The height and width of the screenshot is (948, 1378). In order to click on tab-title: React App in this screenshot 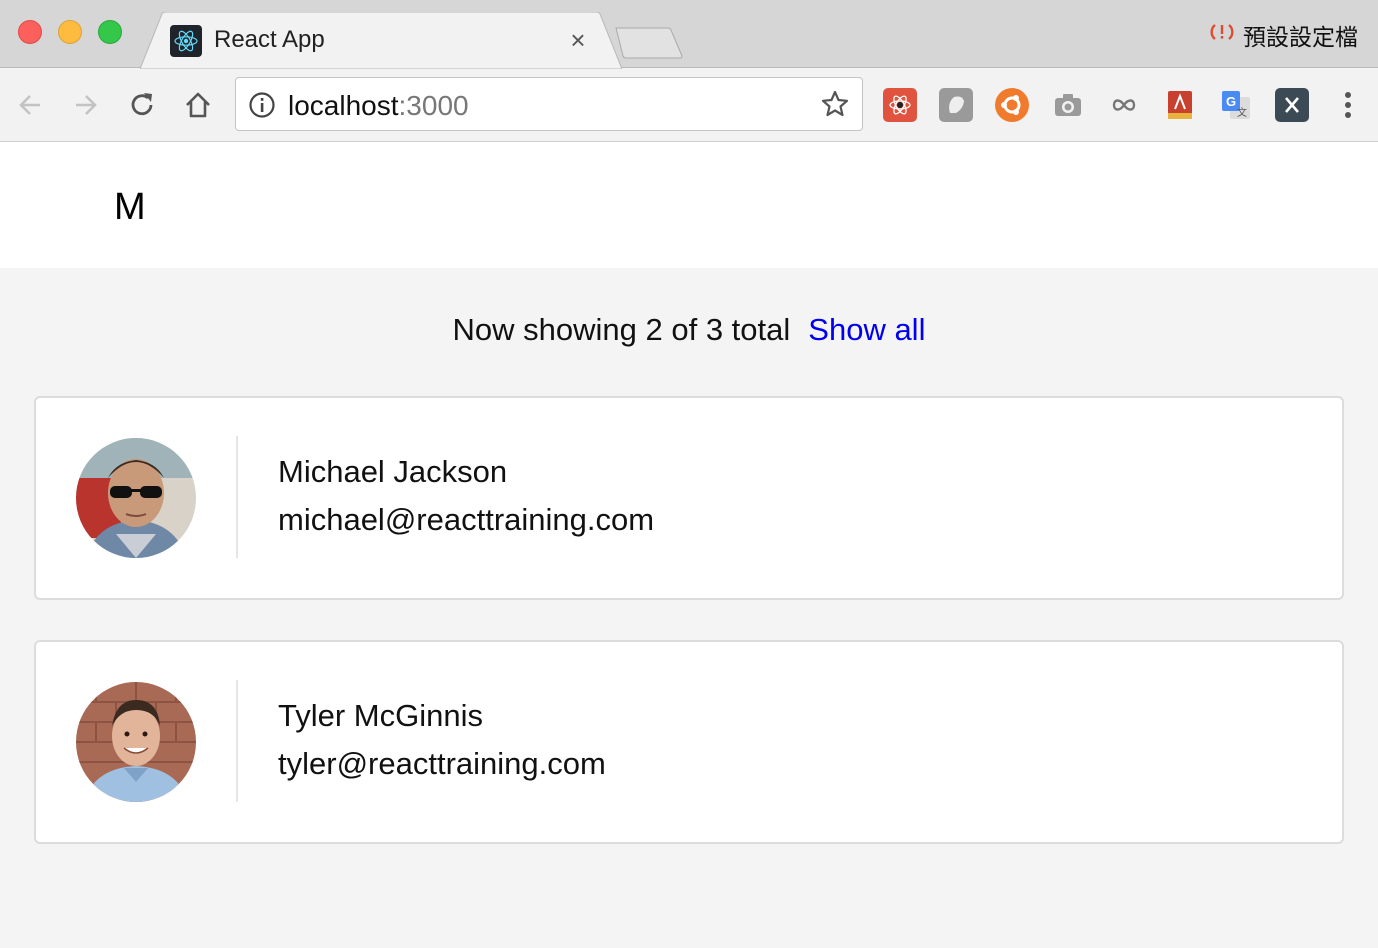, I will do `click(269, 39)`.